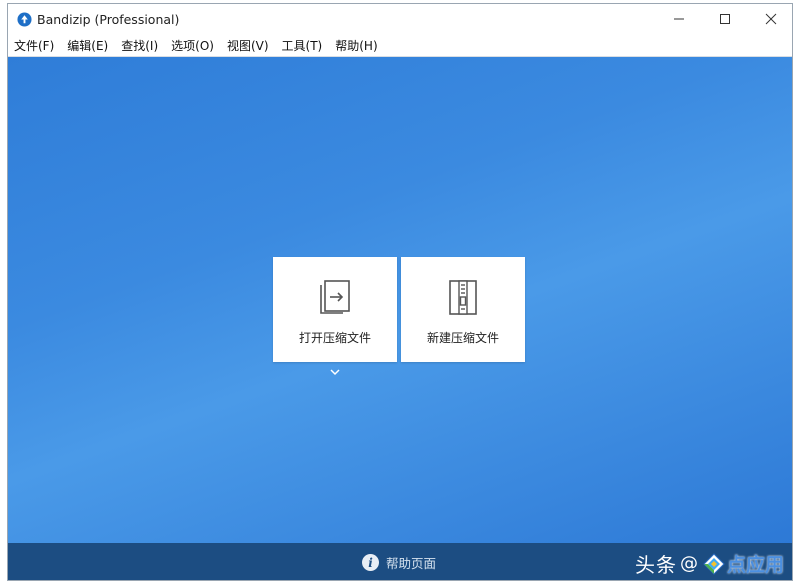 The height and width of the screenshot is (585, 800). Describe the element at coordinates (302, 45) in the screenshot. I see `menu-tools: 工具(T)` at that location.